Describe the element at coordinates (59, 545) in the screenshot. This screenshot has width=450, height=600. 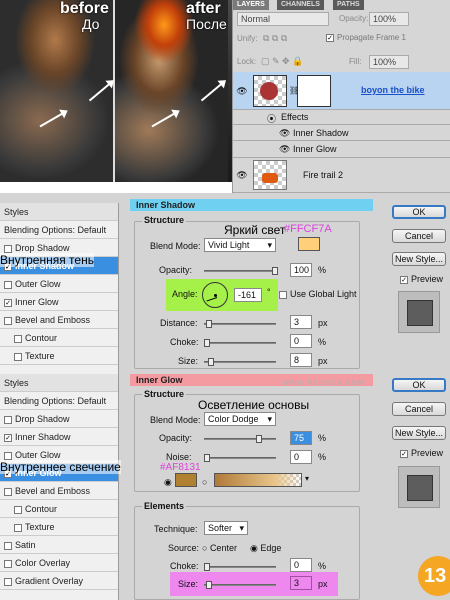
I see `style-item-satin: Satin` at that location.